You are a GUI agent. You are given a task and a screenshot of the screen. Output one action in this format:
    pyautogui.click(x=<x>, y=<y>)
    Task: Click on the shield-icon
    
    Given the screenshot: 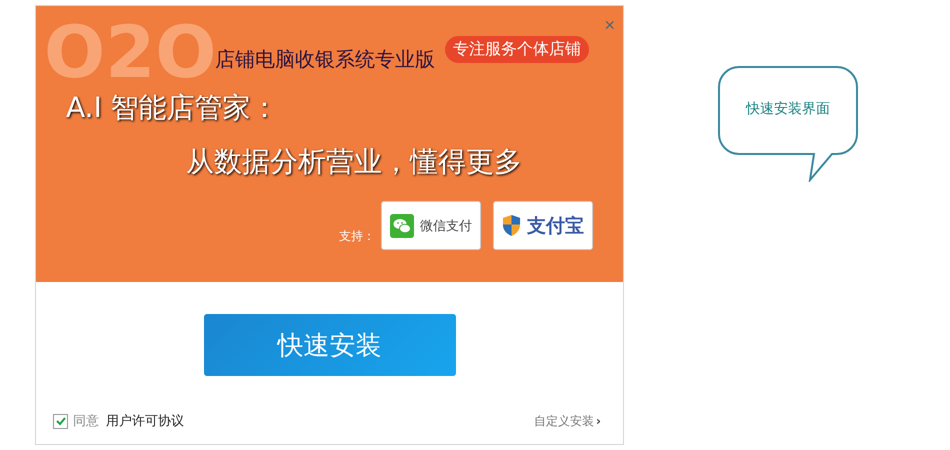 What is the action you would take?
    pyautogui.click(x=511, y=225)
    